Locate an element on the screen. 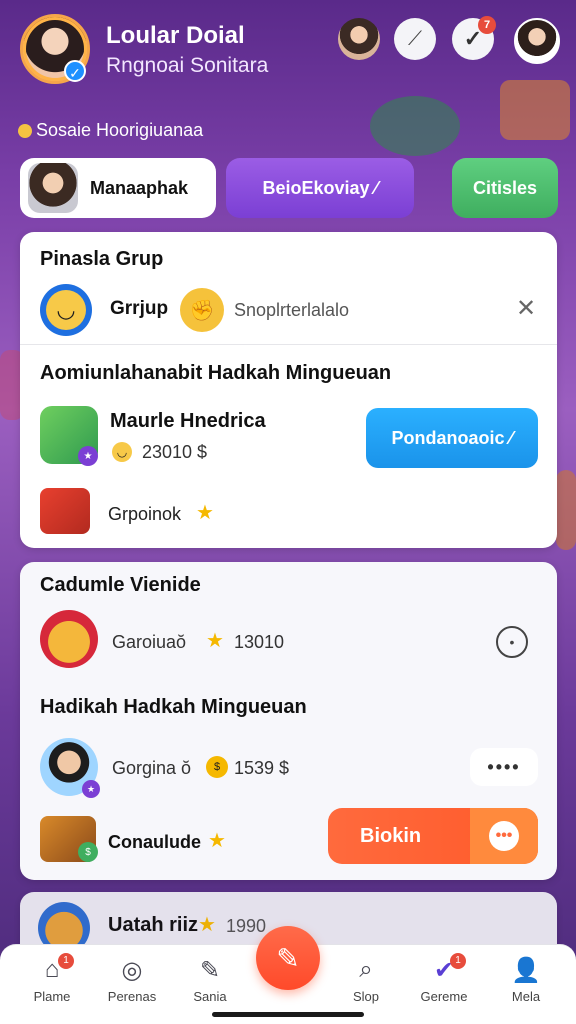  nav-label: Plame is located at coordinates (52, 996).